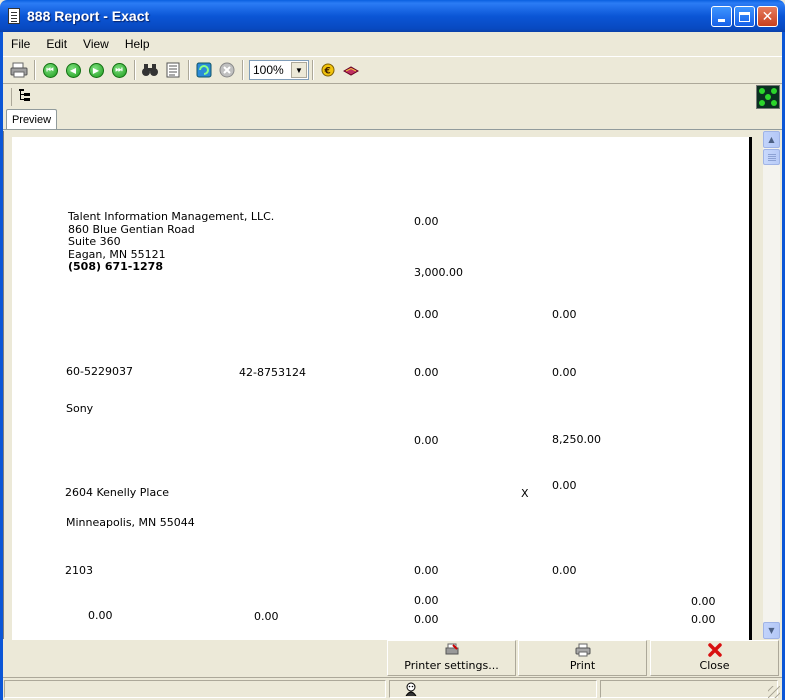  I want to click on export-button: €, so click(328, 70).